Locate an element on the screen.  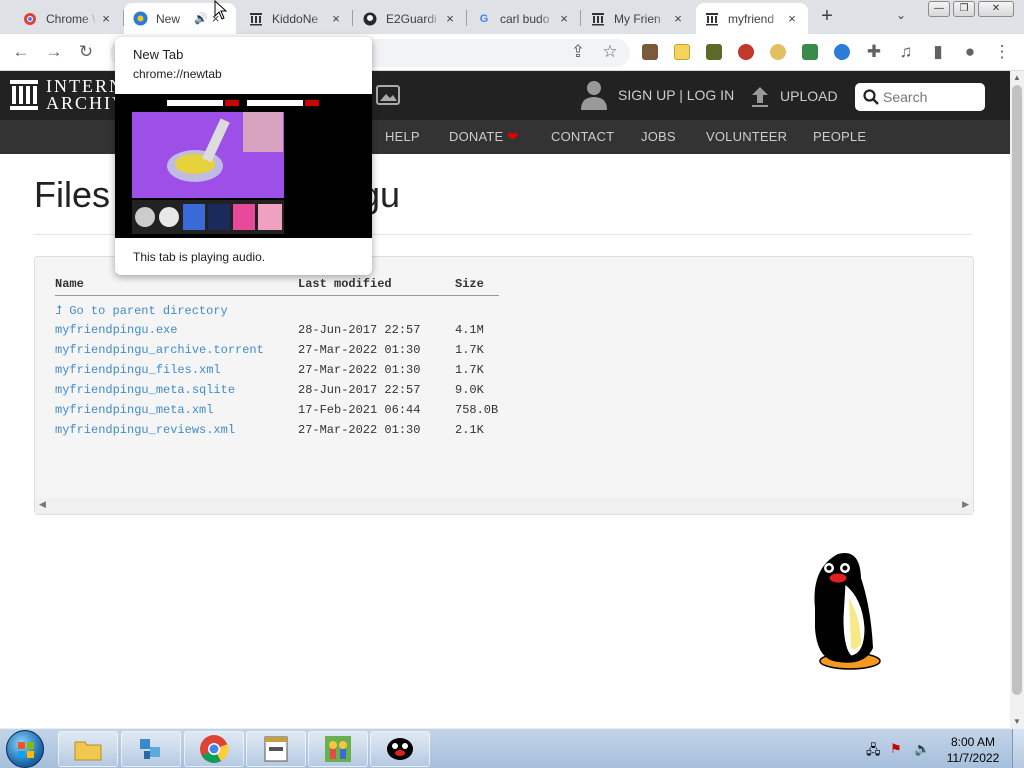
taskbar-network is located at coordinates (151, 749).